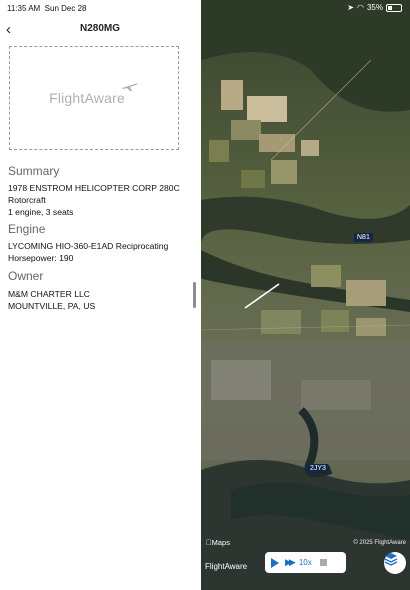  I want to click on battery-percent: 35%, so click(374, 7).